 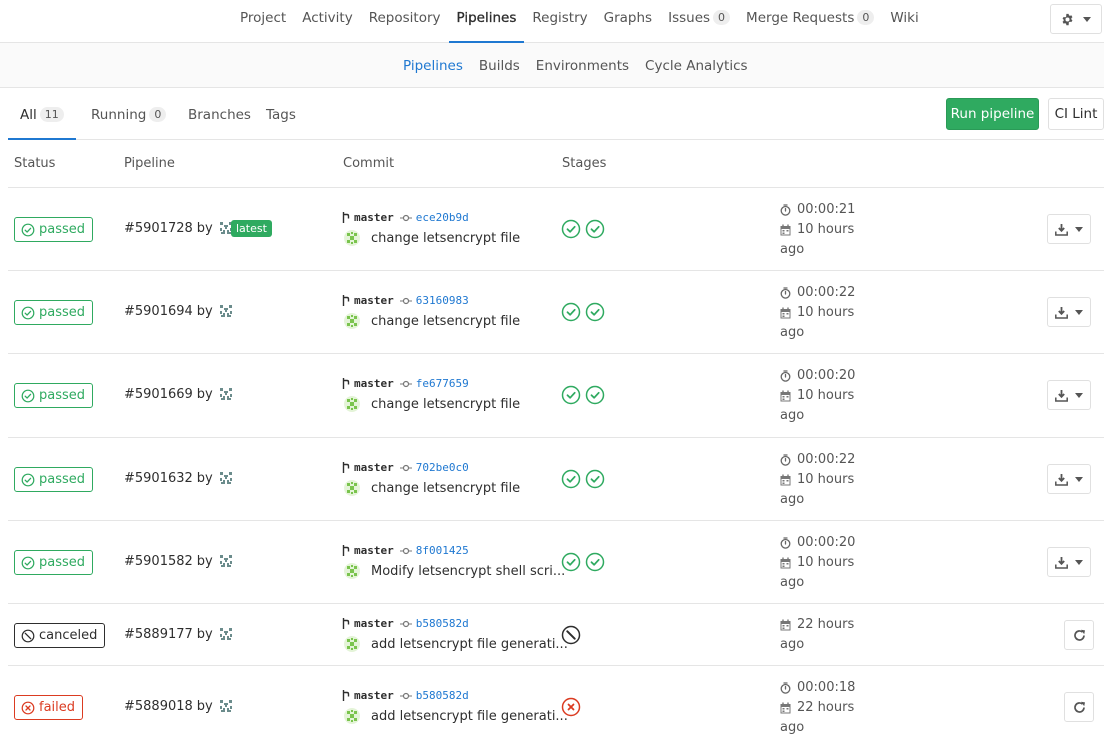 I want to click on status-label: failed, so click(x=57, y=707).